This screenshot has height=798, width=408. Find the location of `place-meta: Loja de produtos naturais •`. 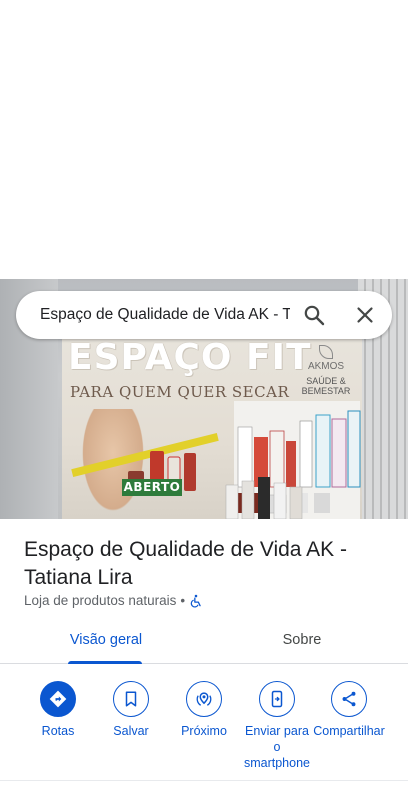

place-meta: Loja de produtos naturais • is located at coordinates (113, 600).